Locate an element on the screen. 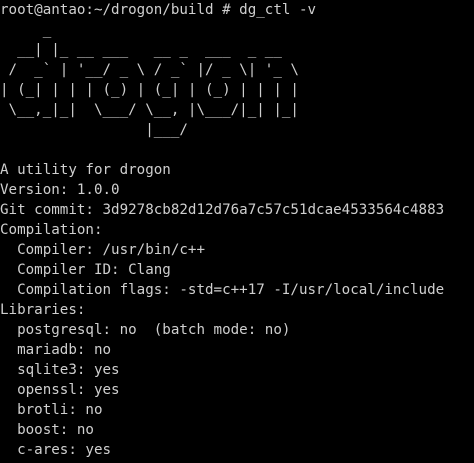  output-line-openssl: openssl: yes is located at coordinates (60, 390).